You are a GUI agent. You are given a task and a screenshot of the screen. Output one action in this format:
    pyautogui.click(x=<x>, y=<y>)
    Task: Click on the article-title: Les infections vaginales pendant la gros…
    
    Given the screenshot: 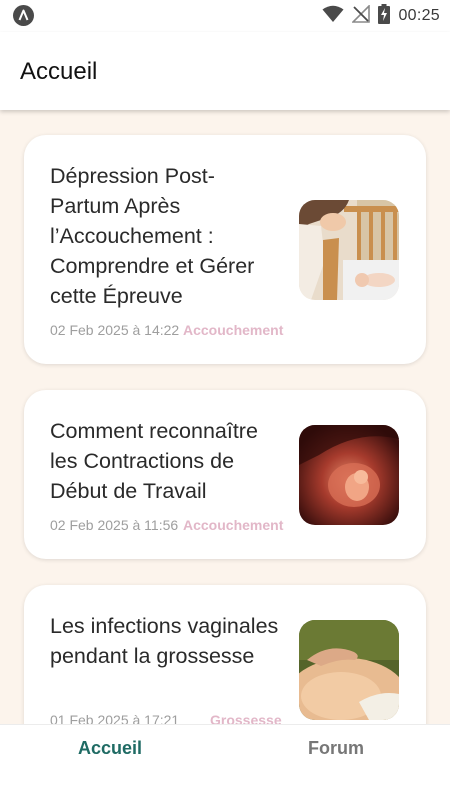 What is the action you would take?
    pyautogui.click(x=164, y=641)
    